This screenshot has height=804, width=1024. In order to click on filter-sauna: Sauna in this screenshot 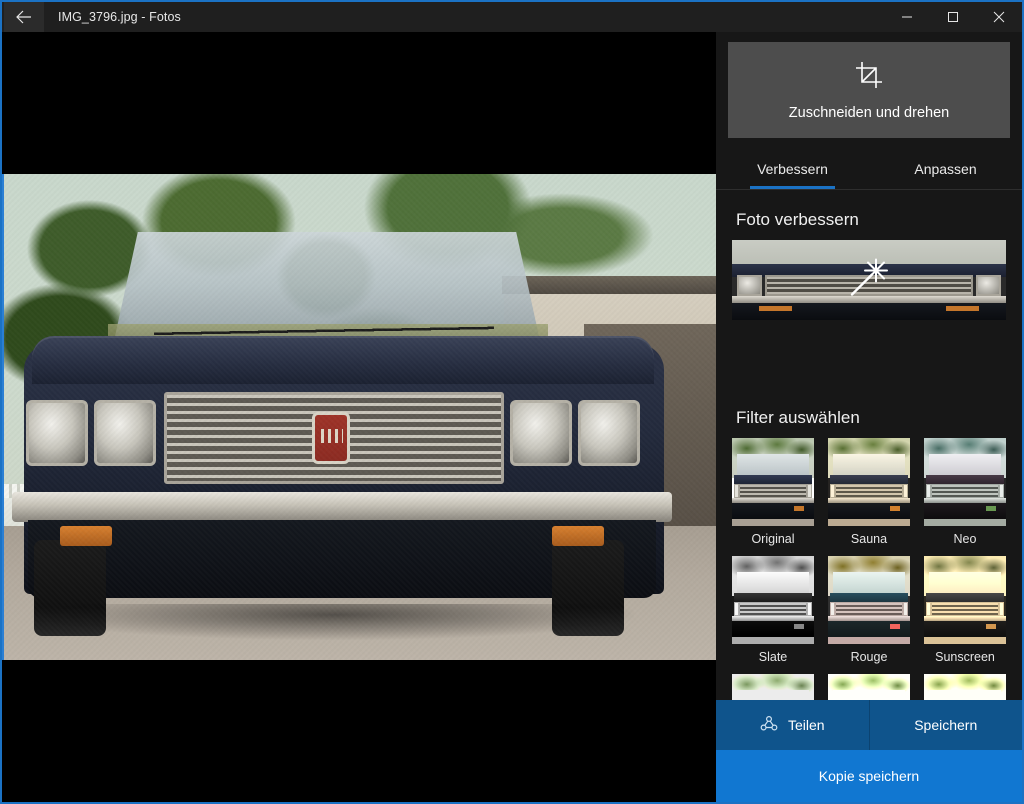, I will do `click(869, 492)`.